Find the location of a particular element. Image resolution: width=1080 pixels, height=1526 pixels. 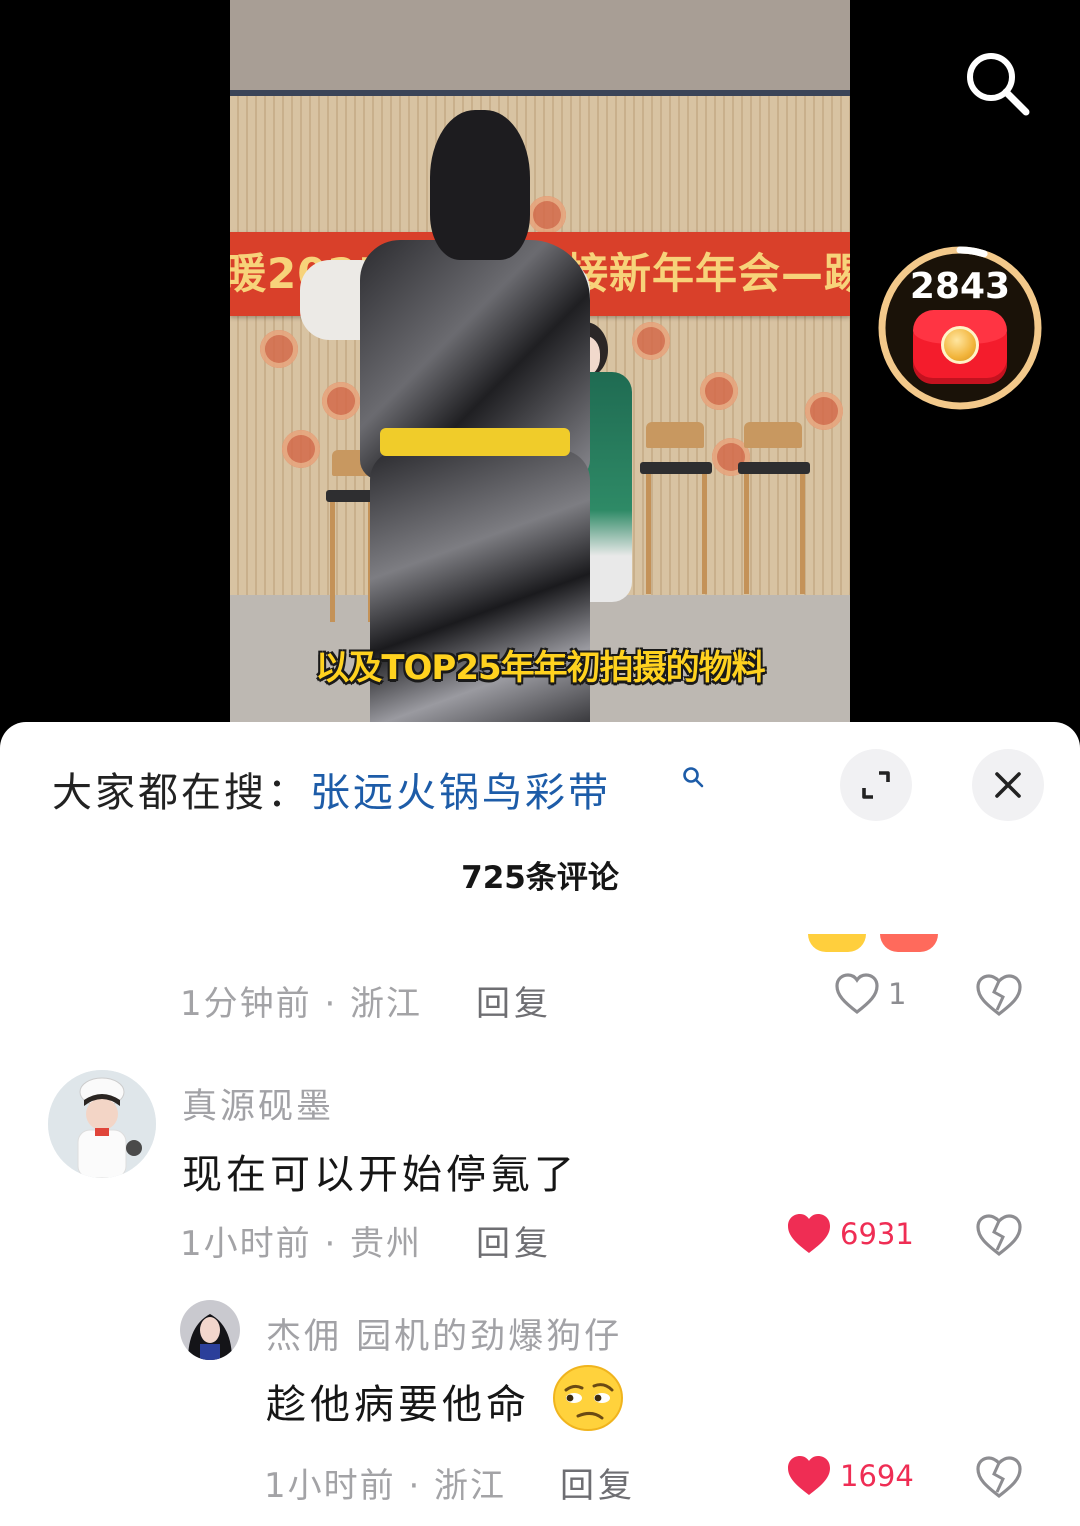

like-count: 6931 is located at coordinates (877, 1234).